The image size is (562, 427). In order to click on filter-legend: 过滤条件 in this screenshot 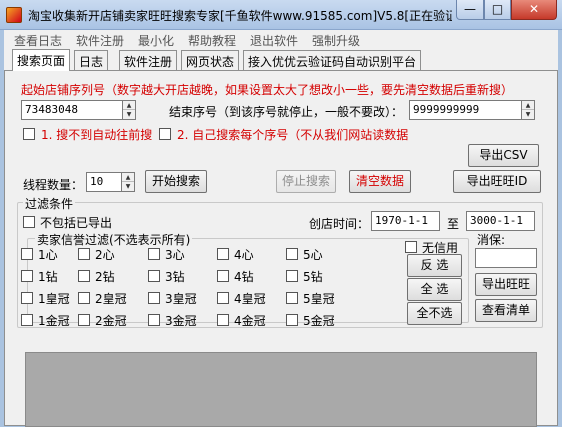, I will do `click(49, 203)`.